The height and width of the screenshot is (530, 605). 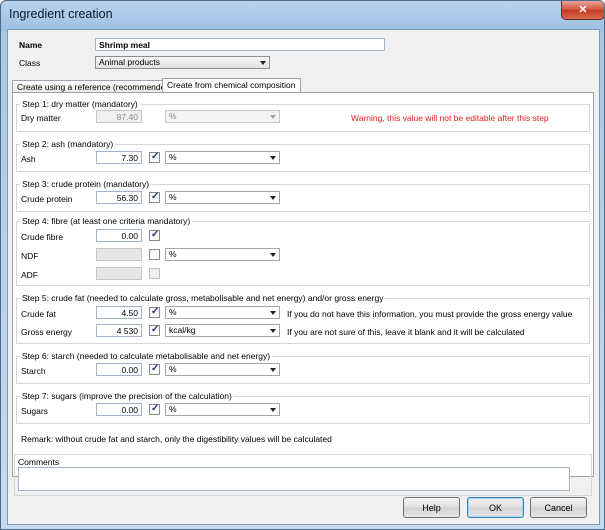 What do you see at coordinates (86, 184) in the screenshot?
I see `step3-title: Step 3: crude protein (mandatory)` at bounding box center [86, 184].